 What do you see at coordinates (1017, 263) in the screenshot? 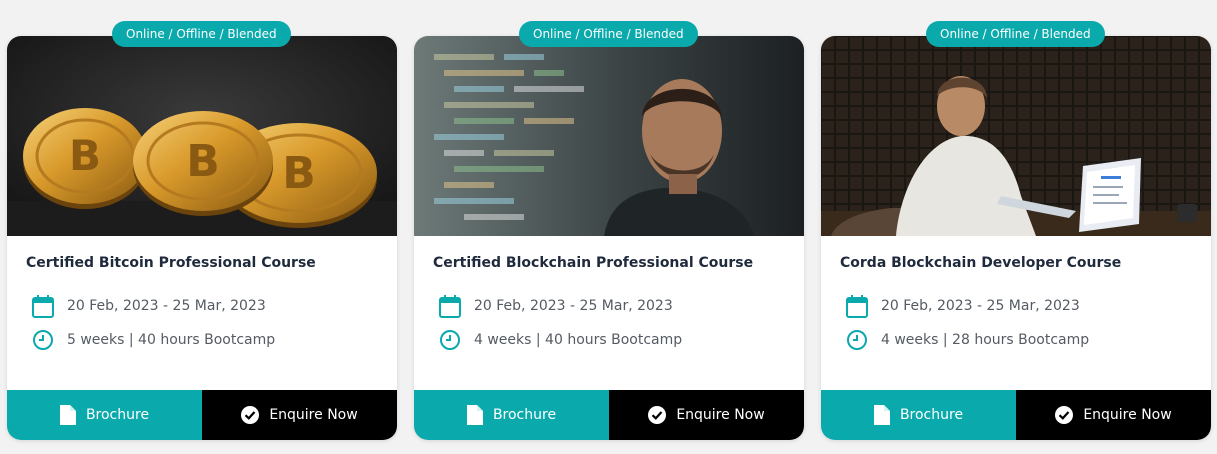
I see `course-title: Corda Blockchain Developer Course` at bounding box center [1017, 263].